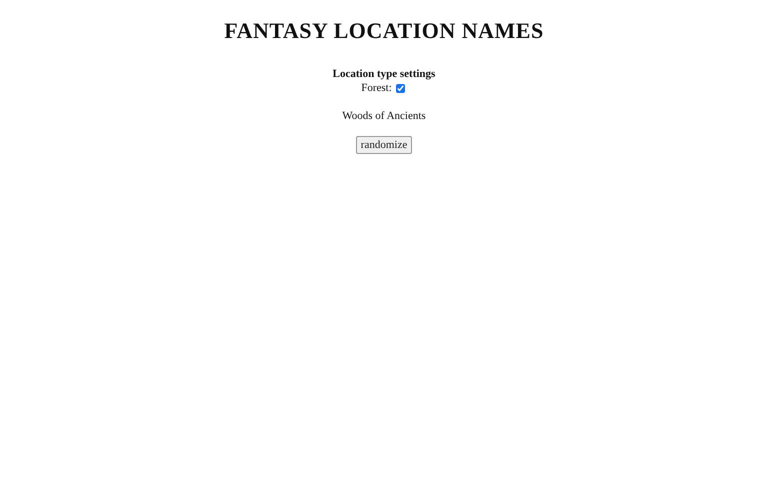  I want to click on randomize-button: randomize, so click(384, 145).